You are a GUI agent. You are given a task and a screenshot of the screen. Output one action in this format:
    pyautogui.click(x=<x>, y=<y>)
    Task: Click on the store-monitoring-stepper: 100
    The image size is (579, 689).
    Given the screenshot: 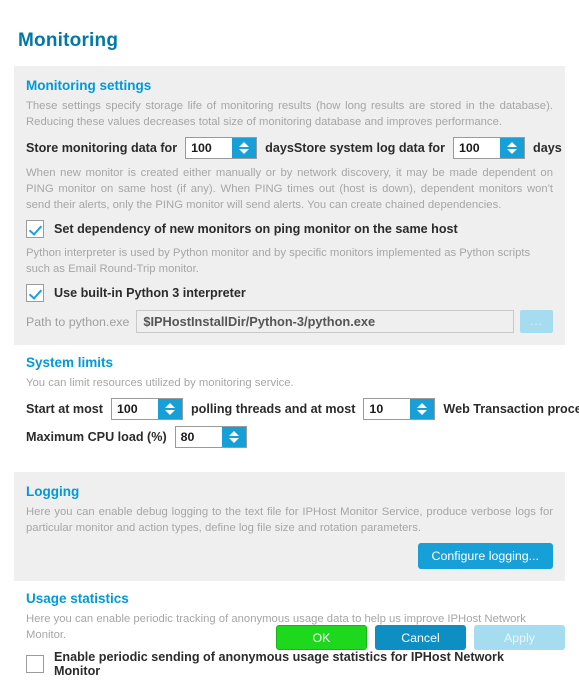 What is the action you would take?
    pyautogui.click(x=221, y=148)
    